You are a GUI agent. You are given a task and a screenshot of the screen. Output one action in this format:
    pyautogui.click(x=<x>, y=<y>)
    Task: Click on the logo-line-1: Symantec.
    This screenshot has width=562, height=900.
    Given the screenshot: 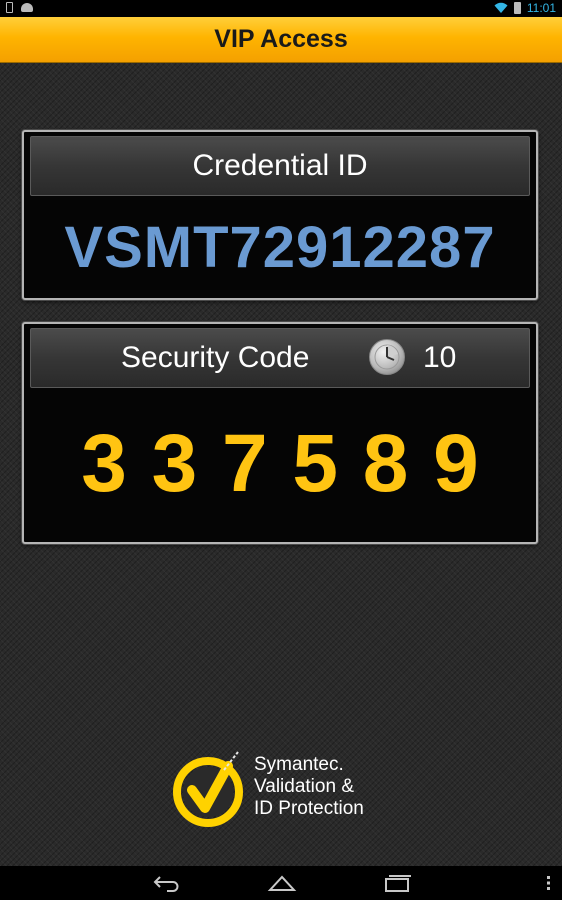 What is the action you would take?
    pyautogui.click(x=299, y=764)
    